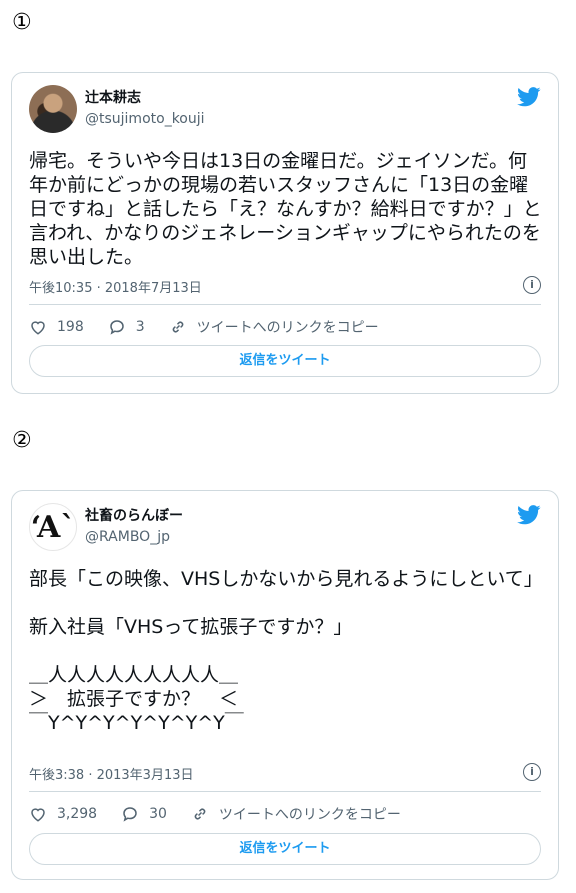 The image size is (576, 893). Describe the element at coordinates (134, 516) in the screenshot. I see `display-name: 社畜のらんぼー` at that location.